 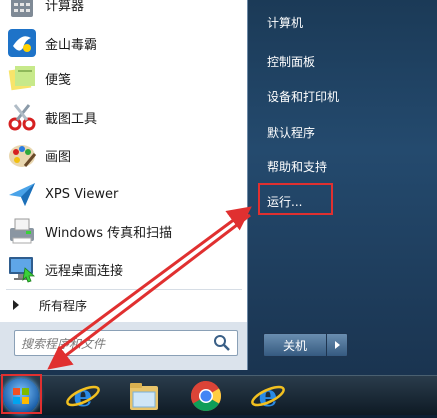 I want to click on program-item-paint: 画图, so click(x=123, y=155).